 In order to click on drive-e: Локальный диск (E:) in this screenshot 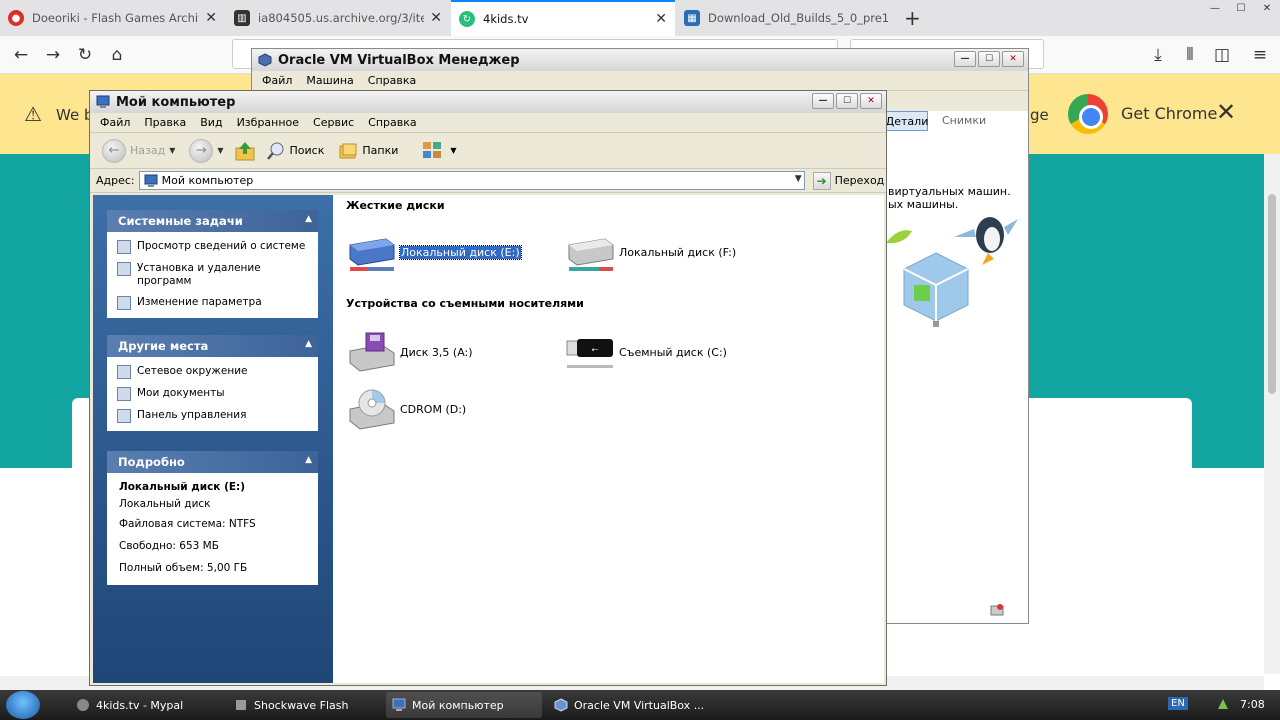, I will do `click(434, 252)`.